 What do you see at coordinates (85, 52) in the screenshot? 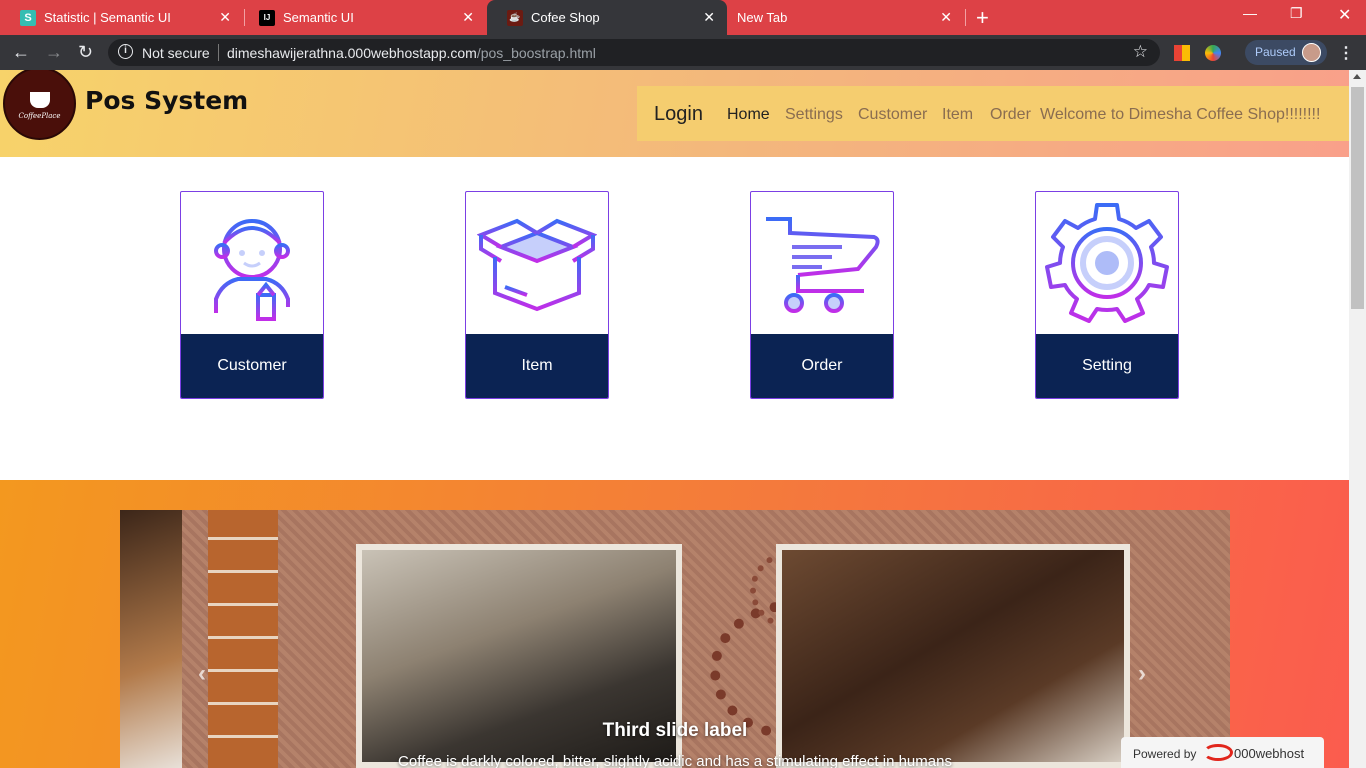
I see `reload-icon: ↻` at bounding box center [85, 52].